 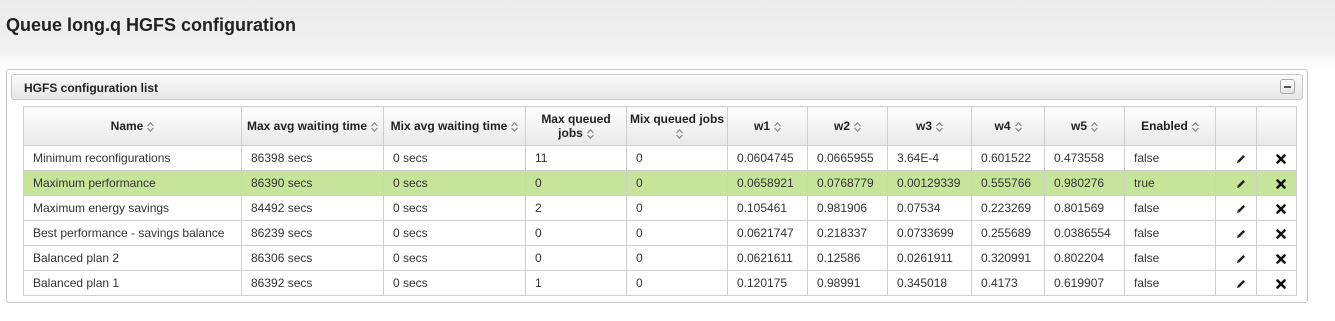 What do you see at coordinates (847, 158) in the screenshot?
I see `cell-w2: 0.0665955` at bounding box center [847, 158].